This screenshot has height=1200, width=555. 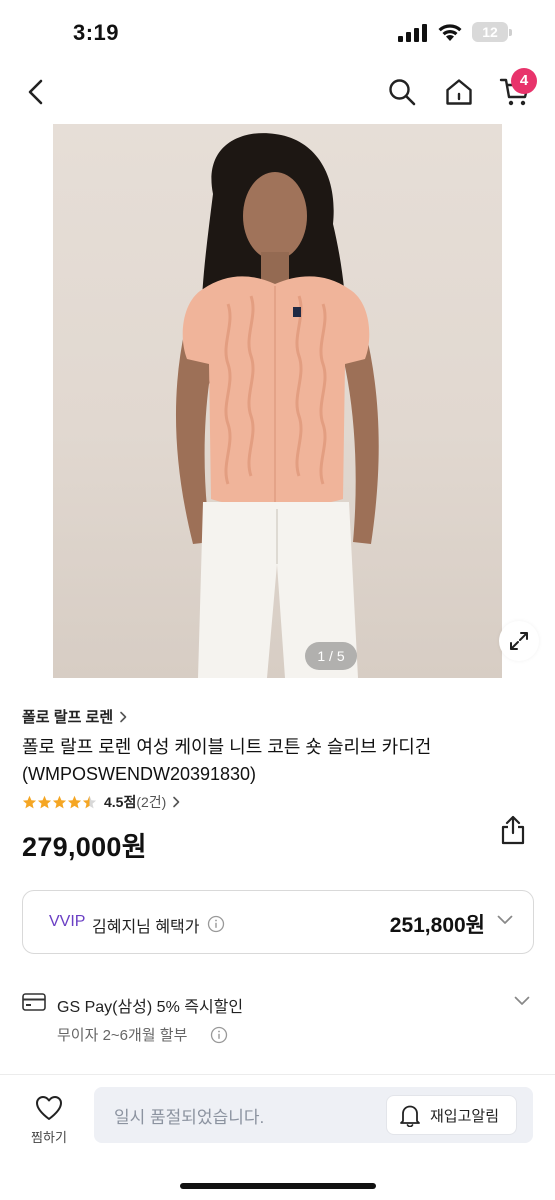 I want to click on home-button, so click(x=459, y=92).